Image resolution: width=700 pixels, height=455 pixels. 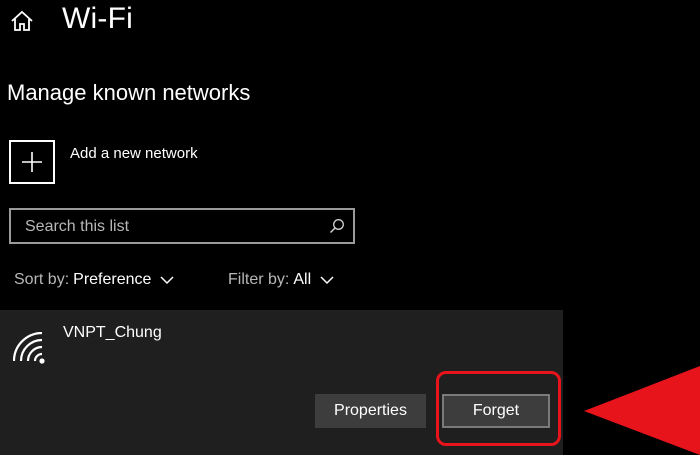 What do you see at coordinates (129, 92) in the screenshot?
I see `section-heading: Manage known networks` at bounding box center [129, 92].